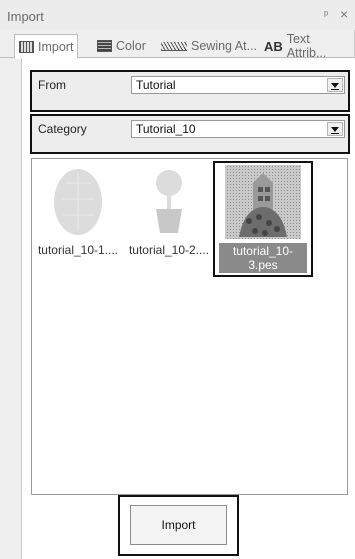  What do you see at coordinates (156, 85) in the screenshot?
I see `from-select-value: Tutorial` at bounding box center [156, 85].